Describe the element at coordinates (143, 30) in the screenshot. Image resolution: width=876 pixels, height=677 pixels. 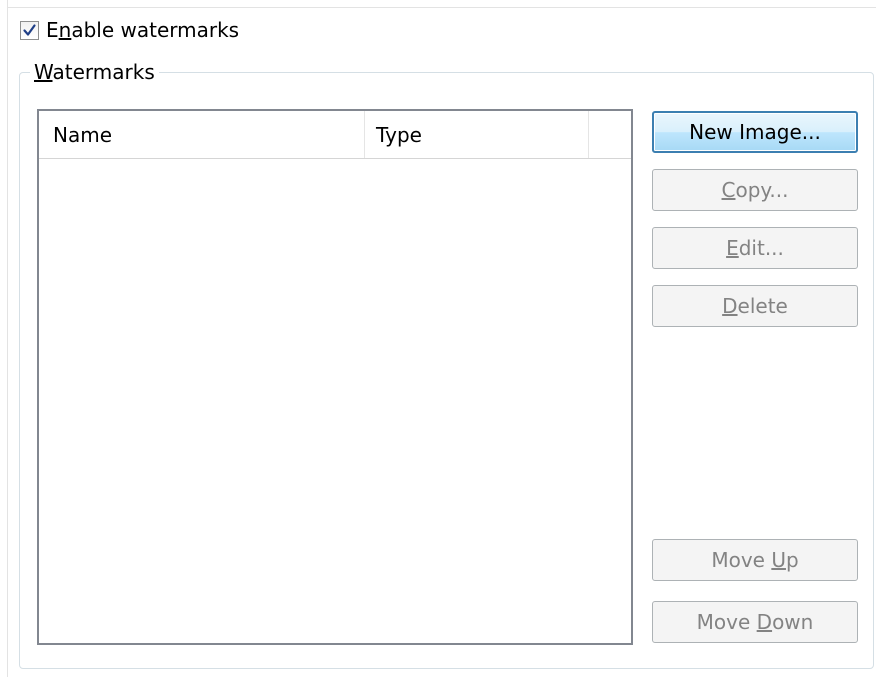
I see `enable-watermarks-label: Enable watermarks` at that location.